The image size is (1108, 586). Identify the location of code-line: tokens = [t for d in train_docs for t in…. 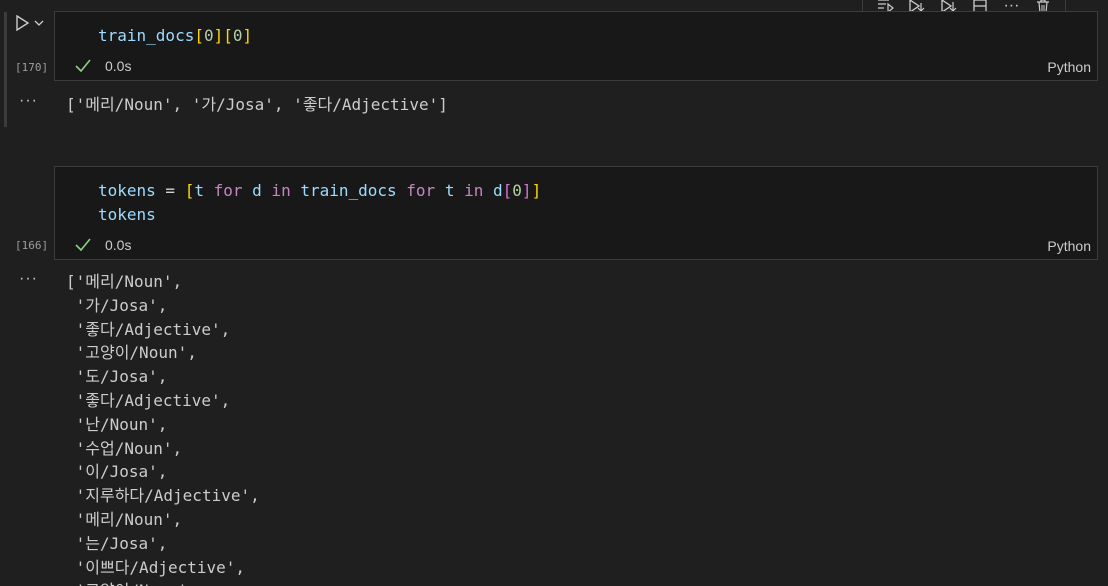
(319, 191).